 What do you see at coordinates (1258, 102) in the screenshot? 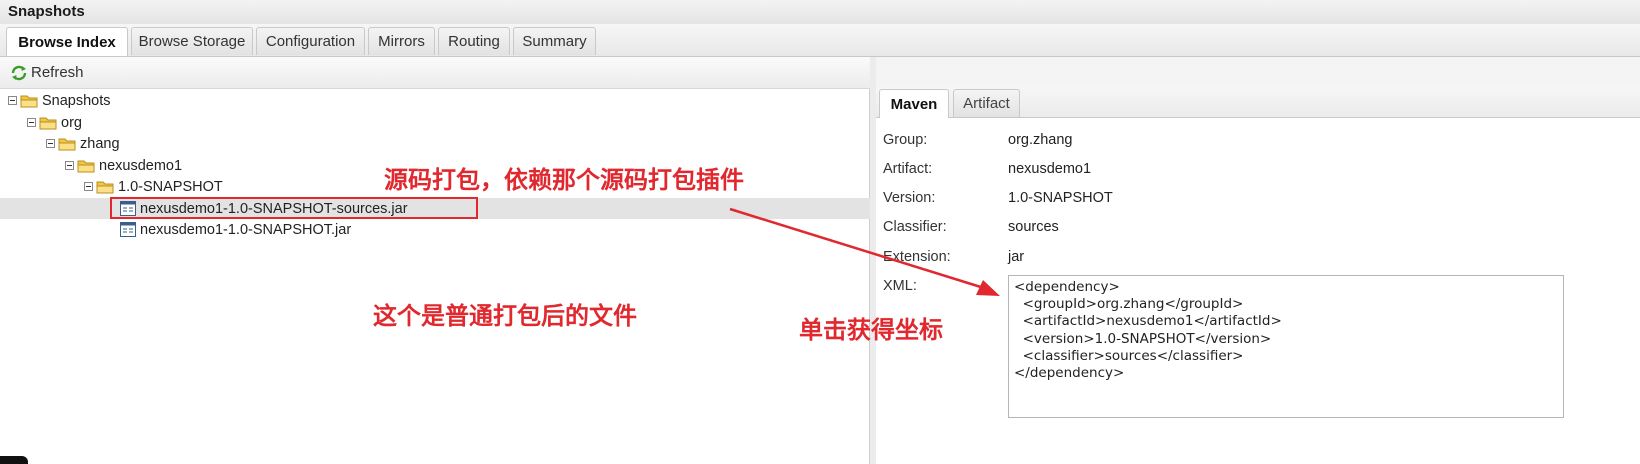
I see `detail-tab-strip: Maven Artifact` at bounding box center [1258, 102].